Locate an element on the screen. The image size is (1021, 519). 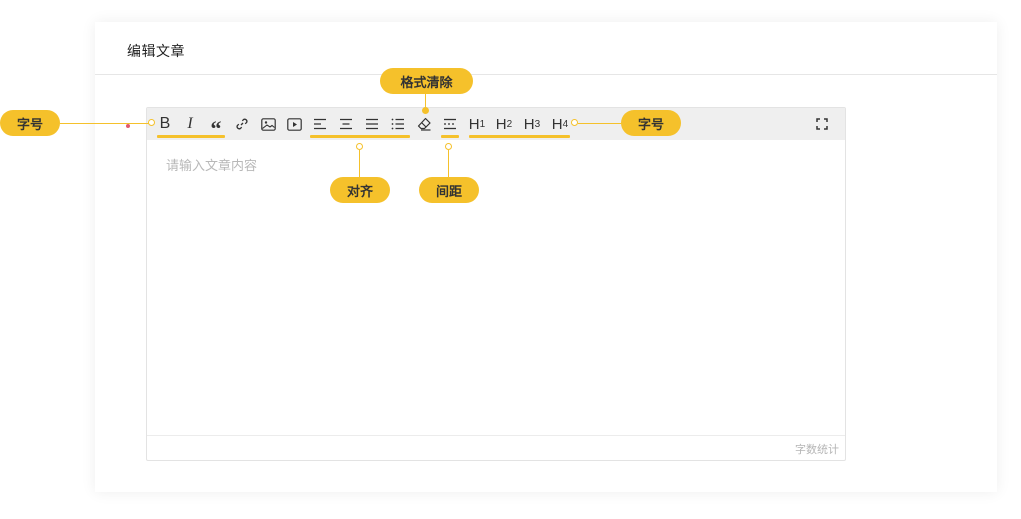
annotation-format-clear: 格式清除 is located at coordinates (426, 81).